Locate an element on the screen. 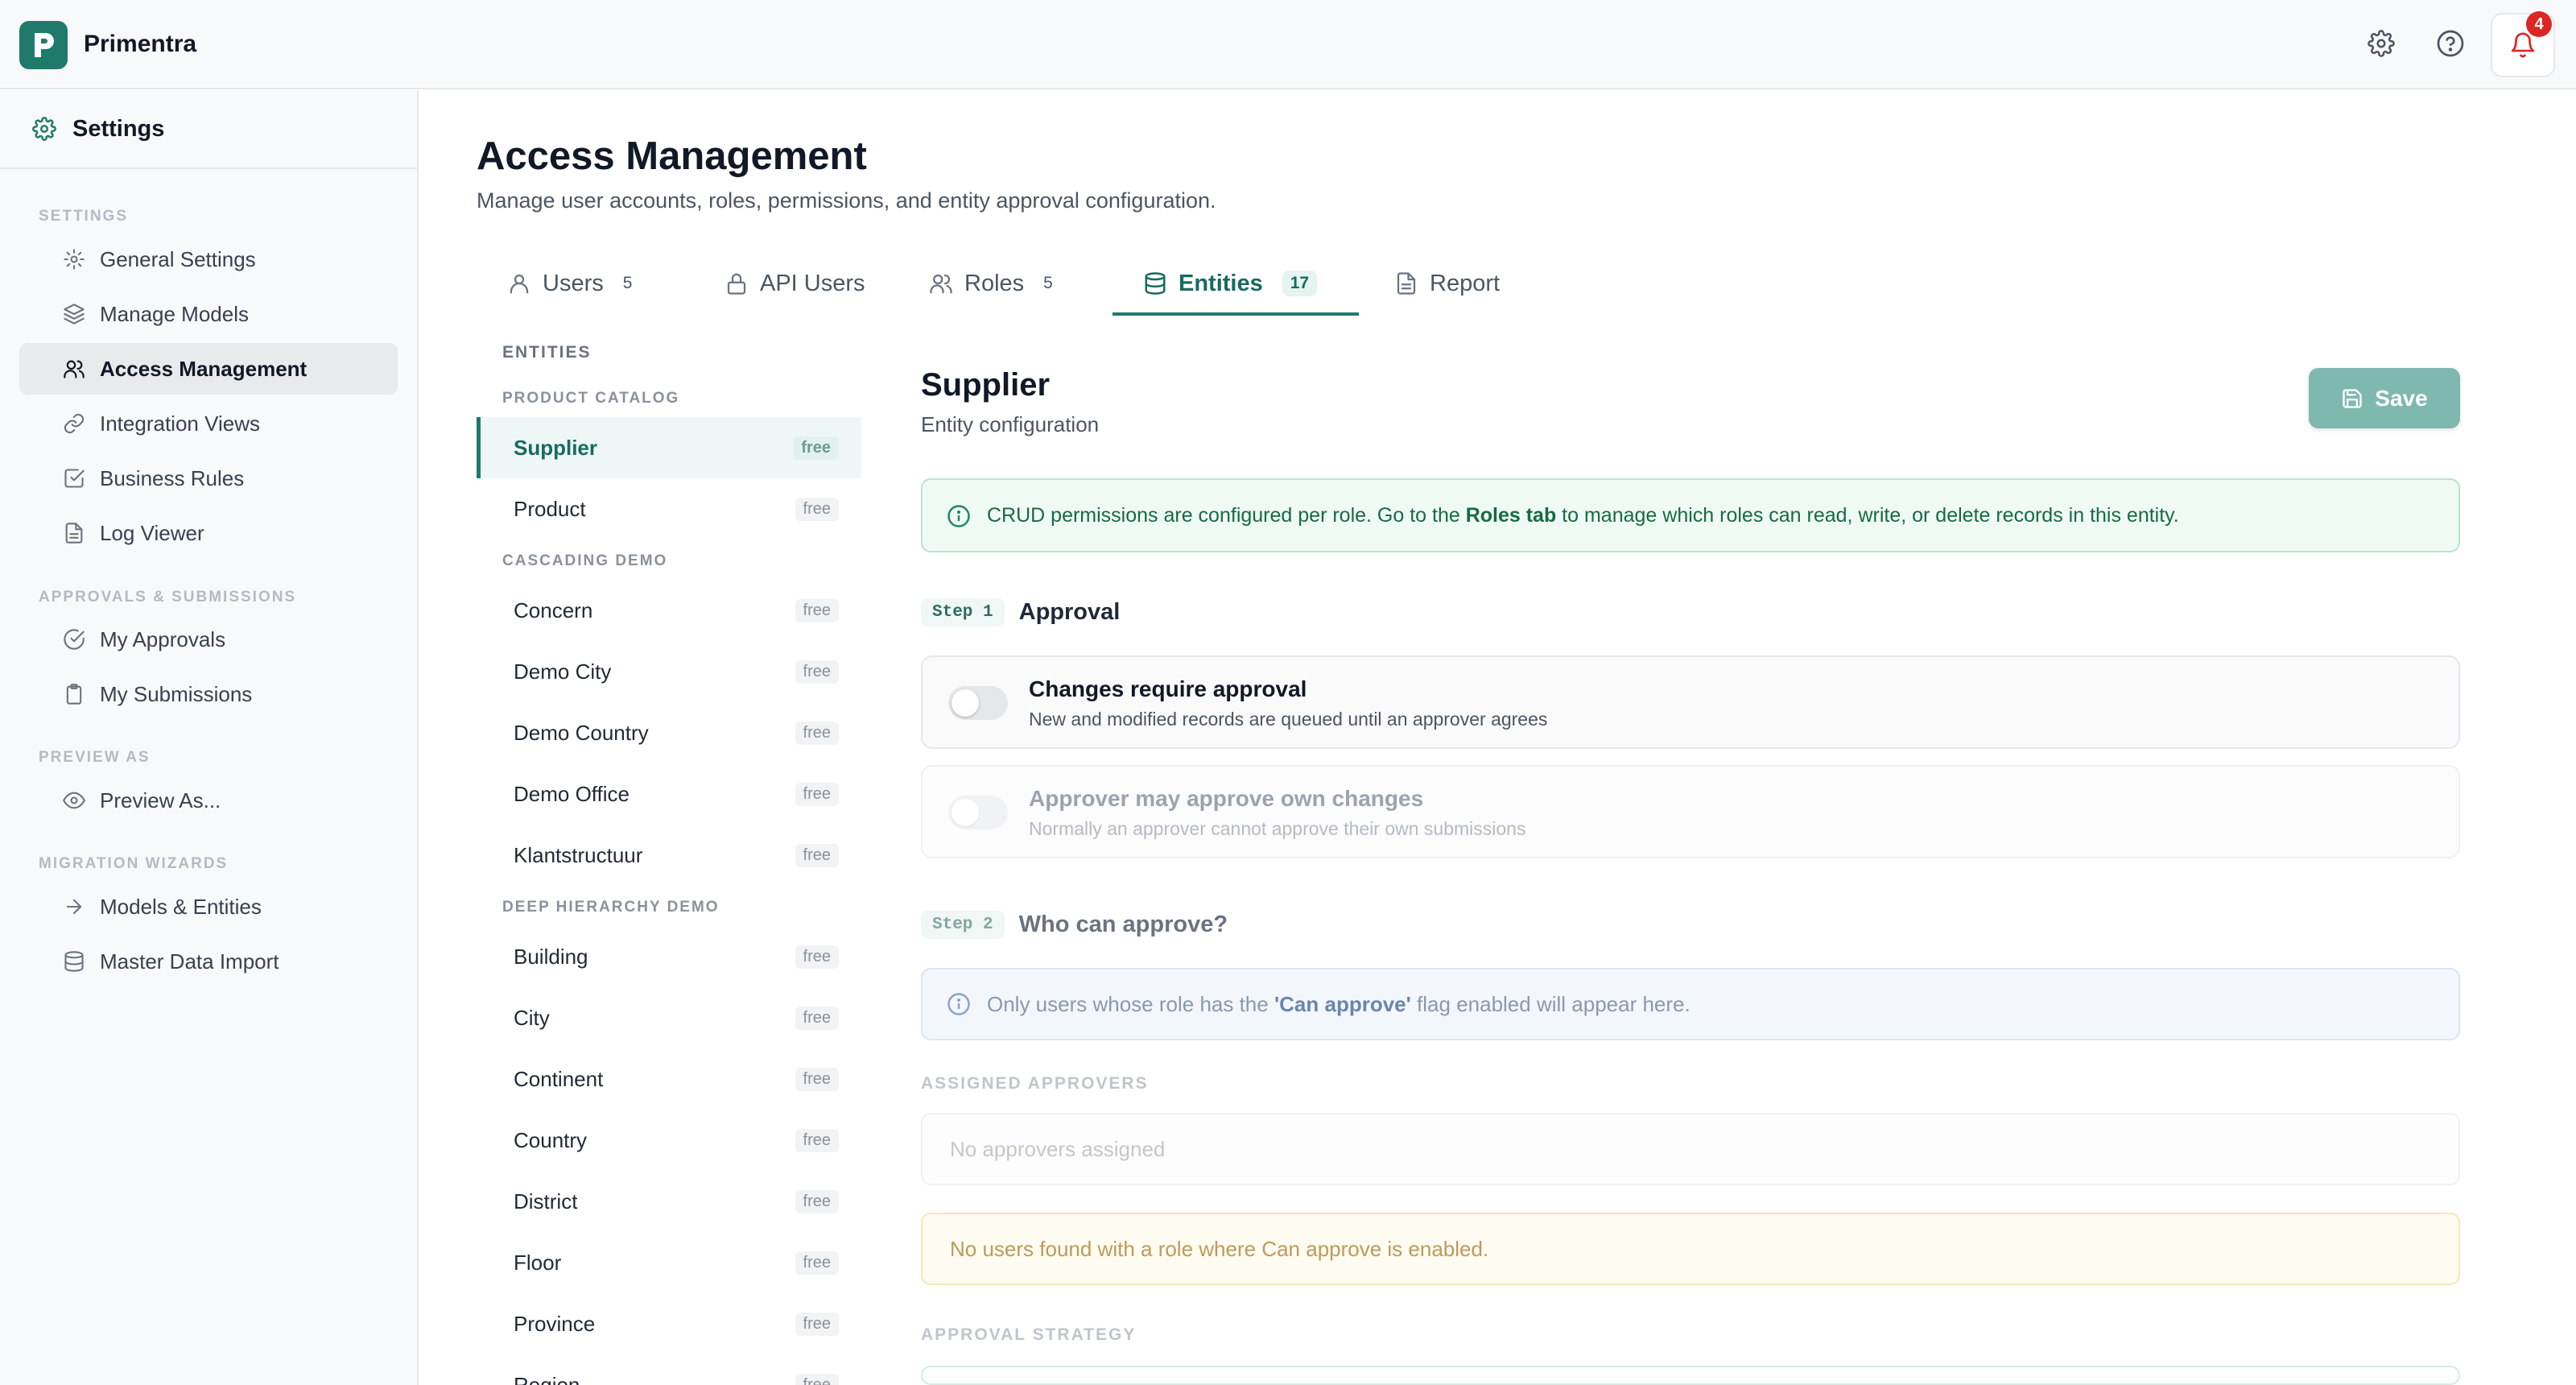  lock-icon is located at coordinates (736, 284).